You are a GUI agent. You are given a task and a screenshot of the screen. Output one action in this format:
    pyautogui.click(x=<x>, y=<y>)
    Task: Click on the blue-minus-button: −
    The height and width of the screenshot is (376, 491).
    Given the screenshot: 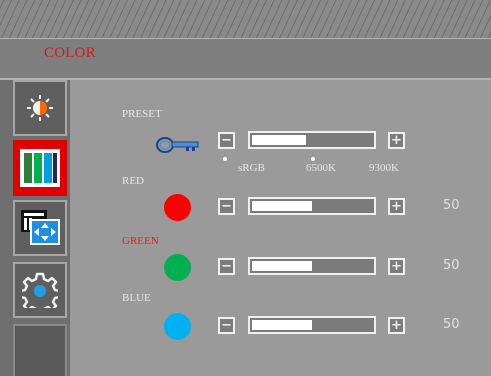 What is the action you would take?
    pyautogui.click(x=226, y=325)
    